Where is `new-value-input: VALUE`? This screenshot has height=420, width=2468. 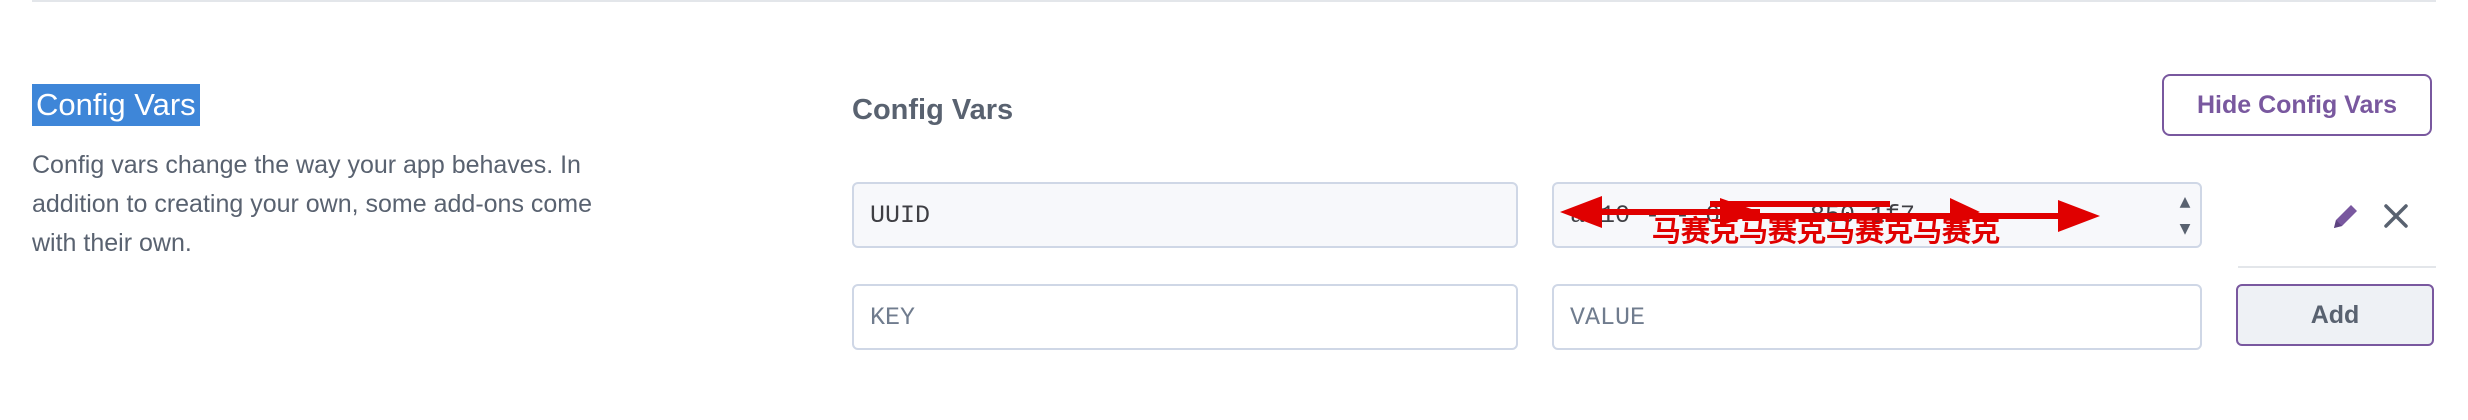
new-value-input: VALUE is located at coordinates (1877, 317).